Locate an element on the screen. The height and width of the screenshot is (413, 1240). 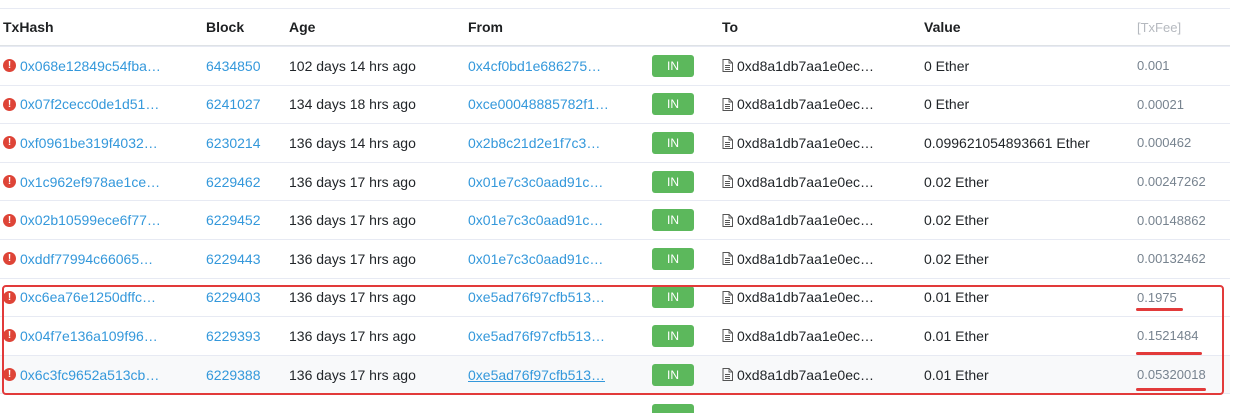
txfee-text: 0.1521484 is located at coordinates (1168, 336).